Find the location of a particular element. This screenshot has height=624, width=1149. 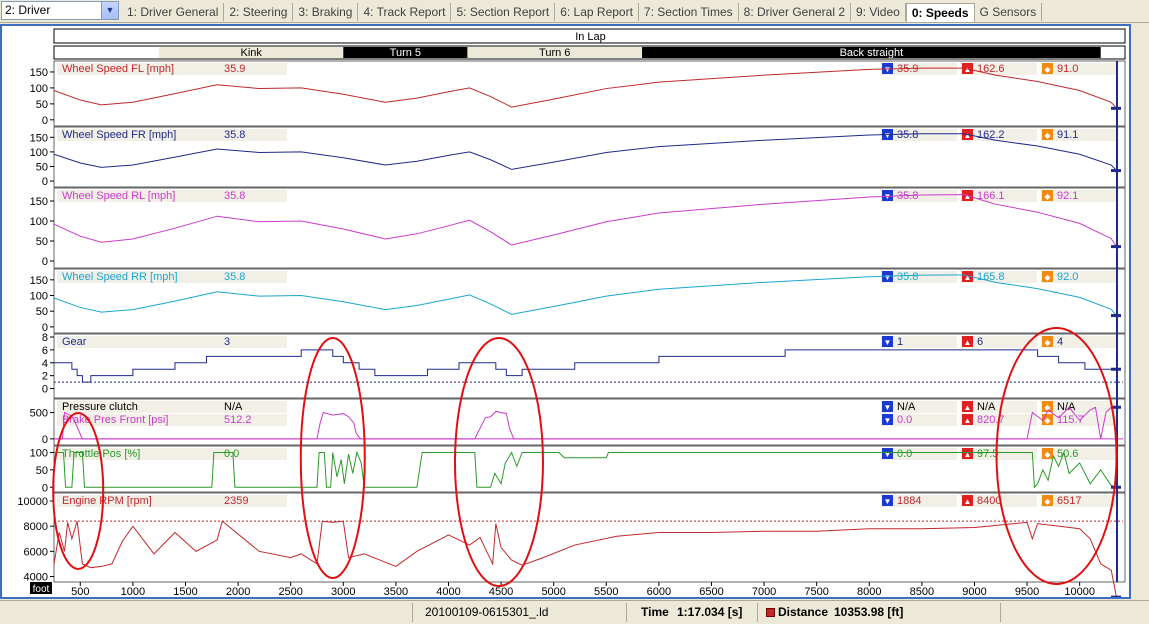

tab-7-section-times: 7: Section Times is located at coordinates (689, 12).